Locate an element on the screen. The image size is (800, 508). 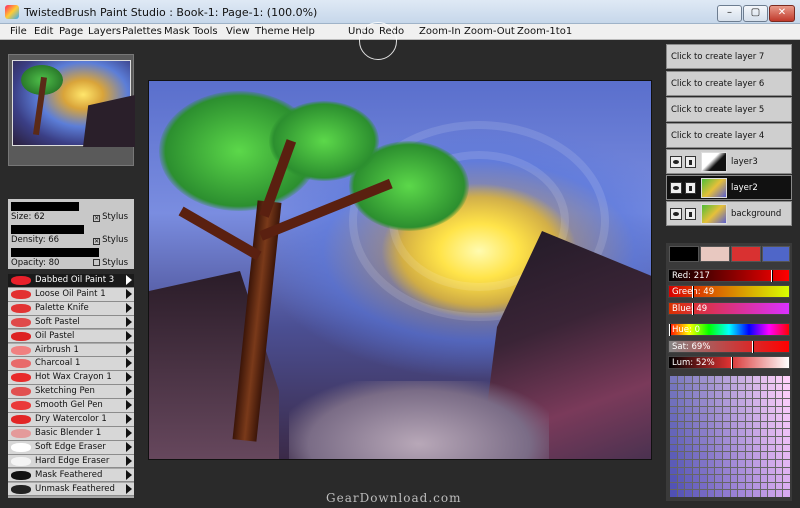
color-chip is located at coordinates (715, 254).